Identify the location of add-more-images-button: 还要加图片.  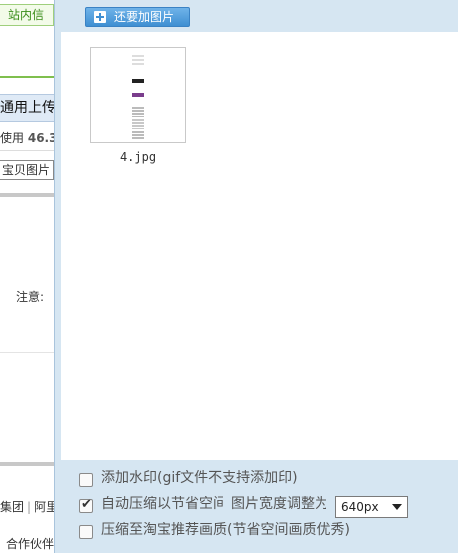
(137, 17).